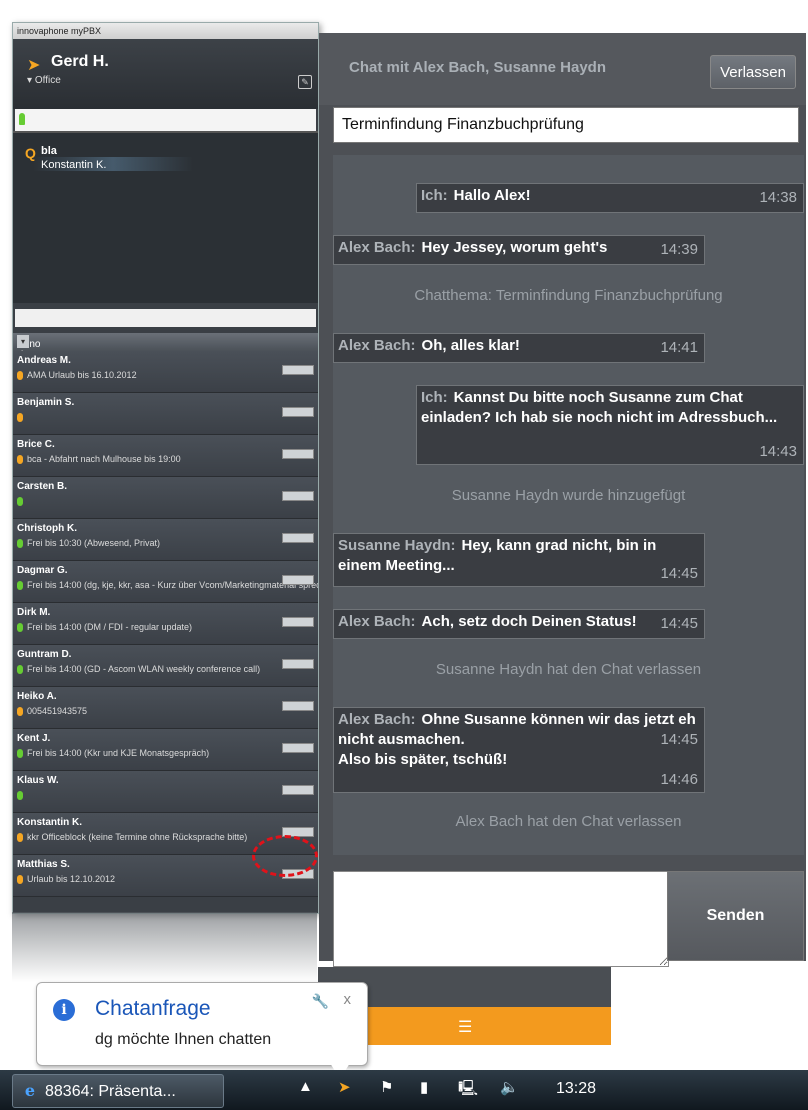 The height and width of the screenshot is (1110, 808). I want to click on contact-group-header: ▾ Inno intern ▾, so click(165, 347).